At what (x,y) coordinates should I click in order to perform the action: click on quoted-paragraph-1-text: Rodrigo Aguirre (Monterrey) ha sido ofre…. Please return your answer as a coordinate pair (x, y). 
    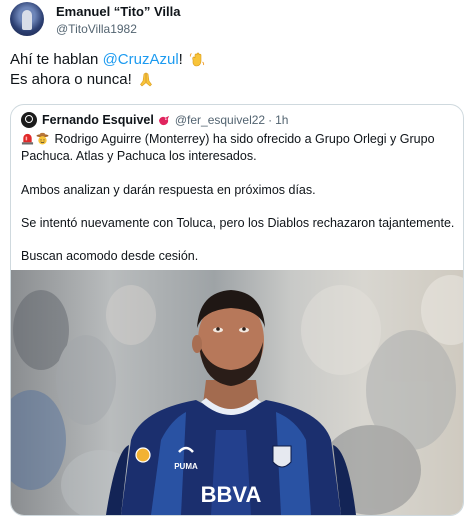
    Looking at the image, I should click on (228, 147).